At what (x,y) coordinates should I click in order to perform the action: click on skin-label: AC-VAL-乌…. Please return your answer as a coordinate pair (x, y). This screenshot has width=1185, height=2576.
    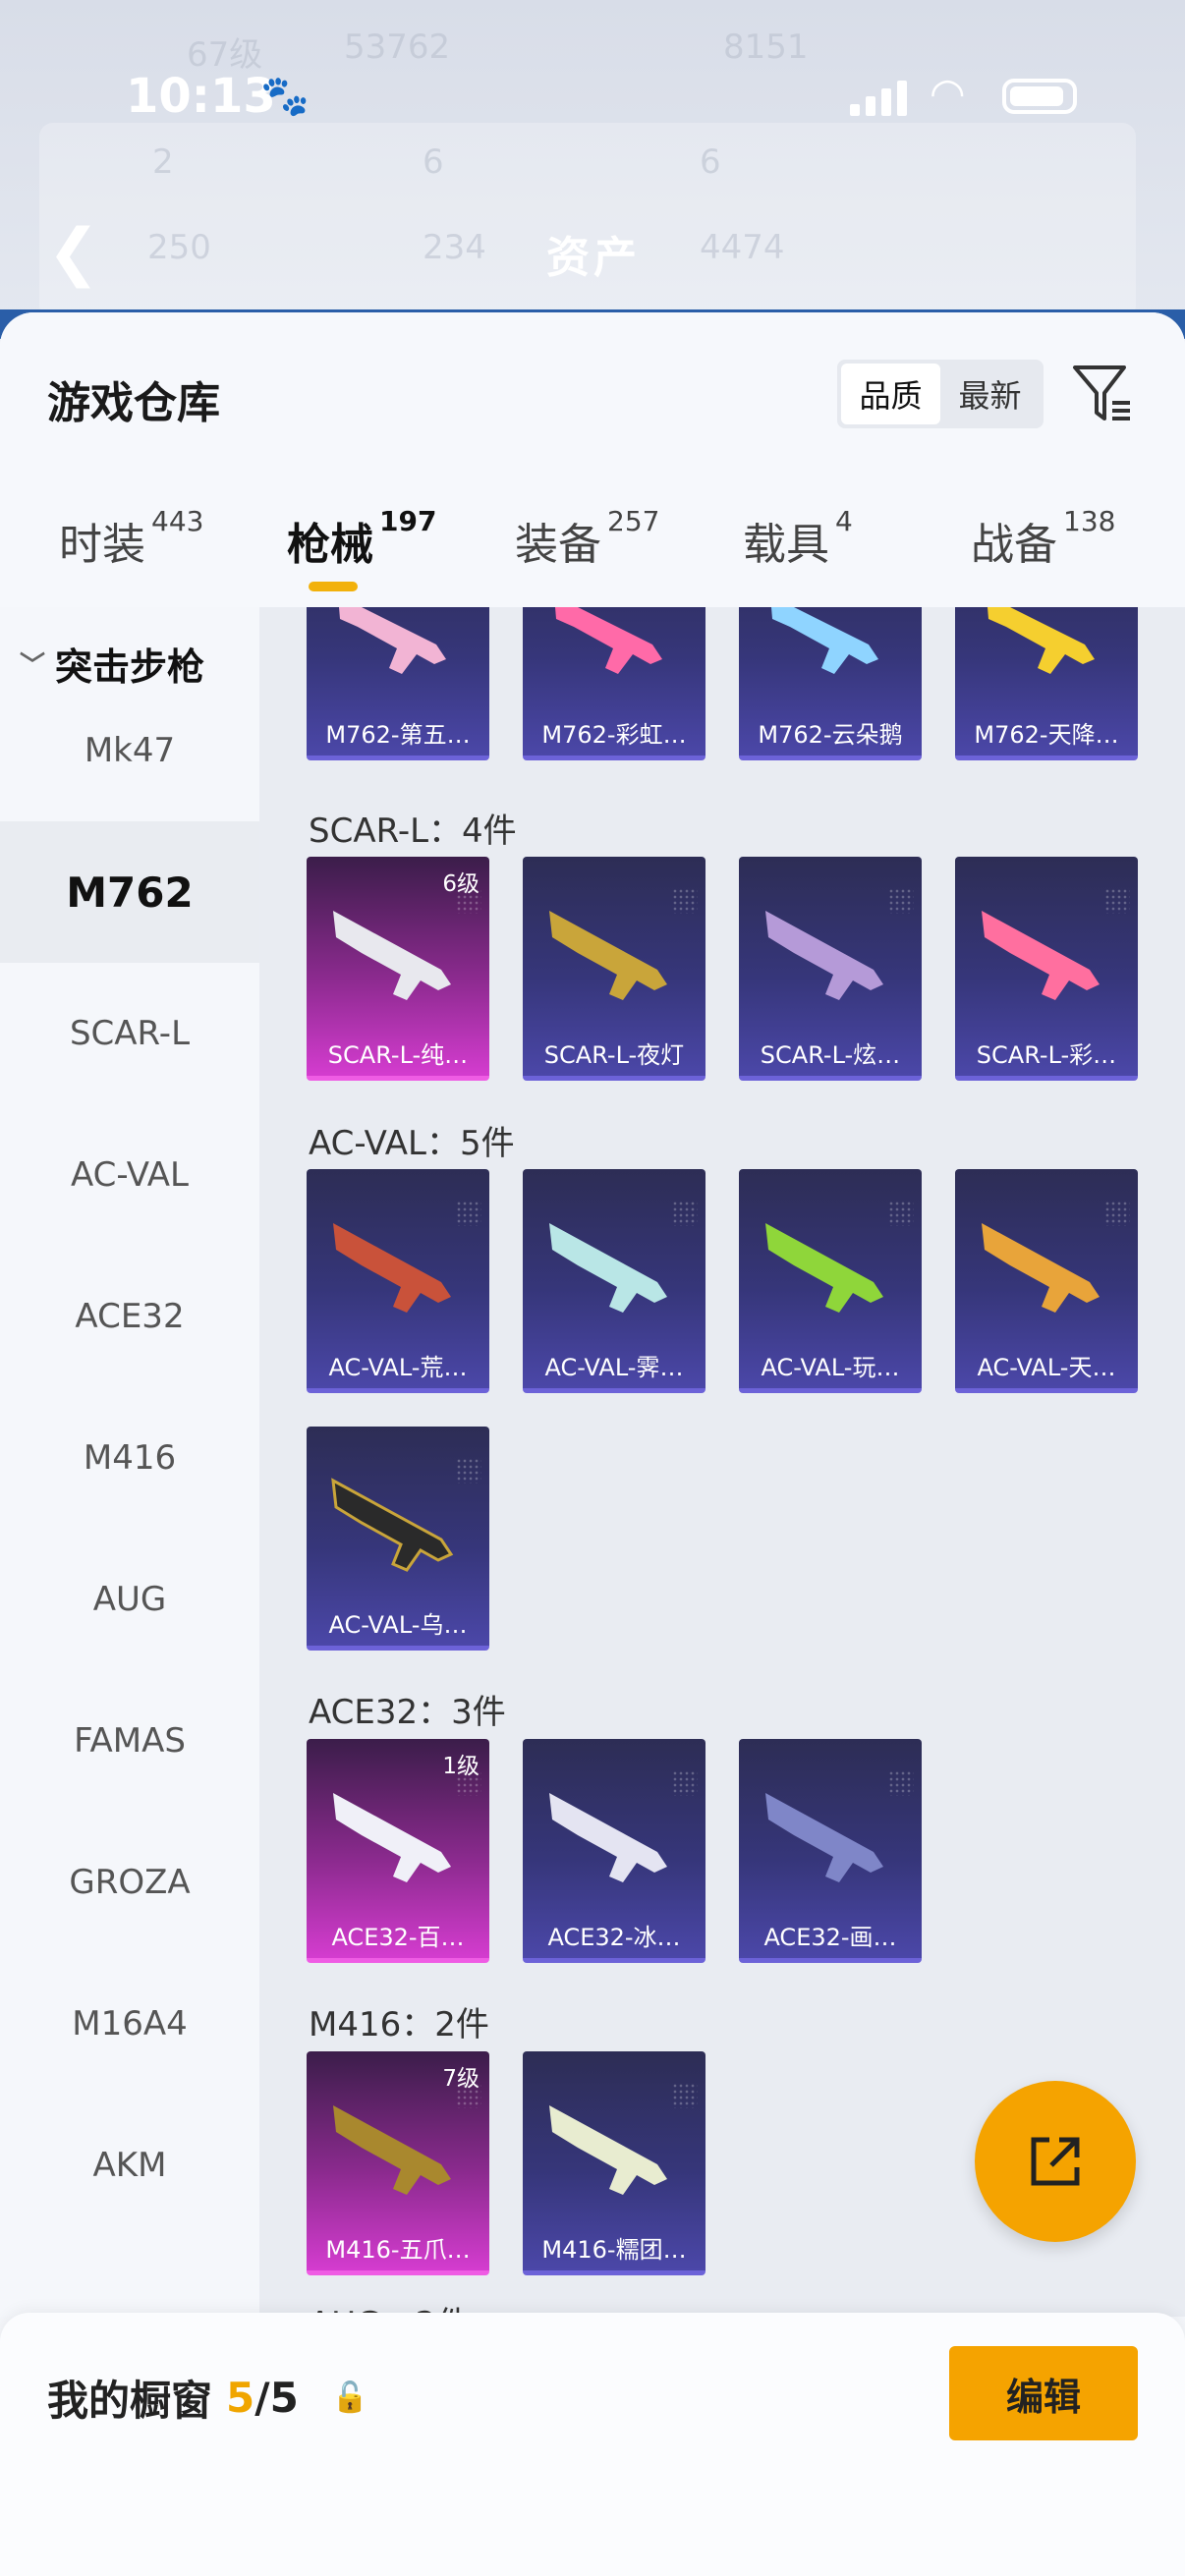
    Looking at the image, I should click on (398, 1625).